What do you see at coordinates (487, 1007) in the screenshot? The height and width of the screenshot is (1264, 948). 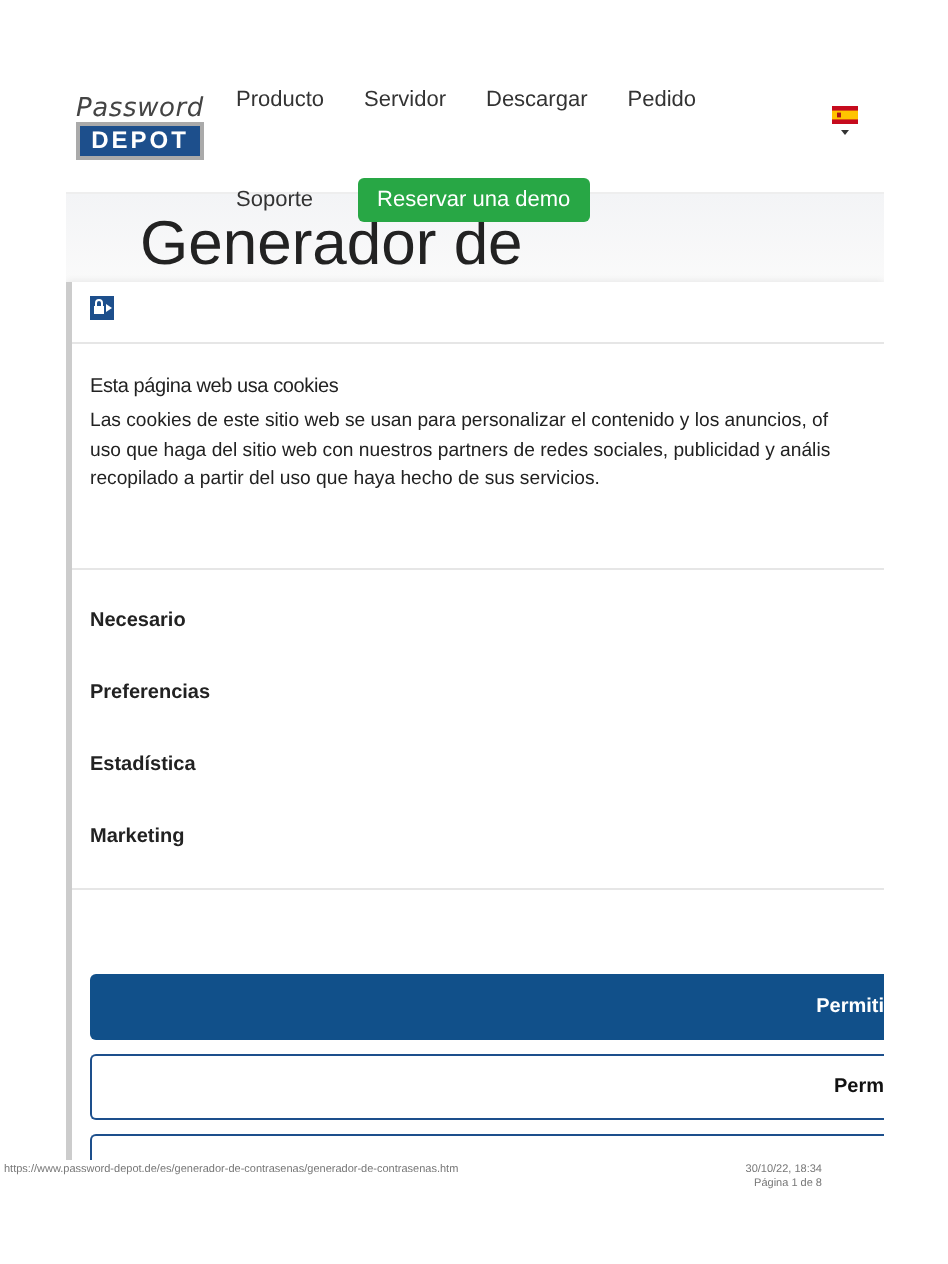 I see `allow-button: Permiti` at bounding box center [487, 1007].